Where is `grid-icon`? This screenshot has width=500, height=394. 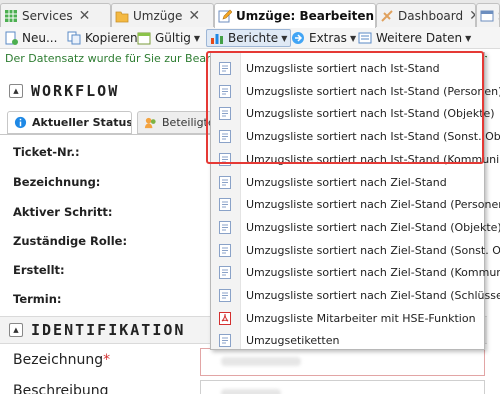 grid-icon is located at coordinates (11, 15).